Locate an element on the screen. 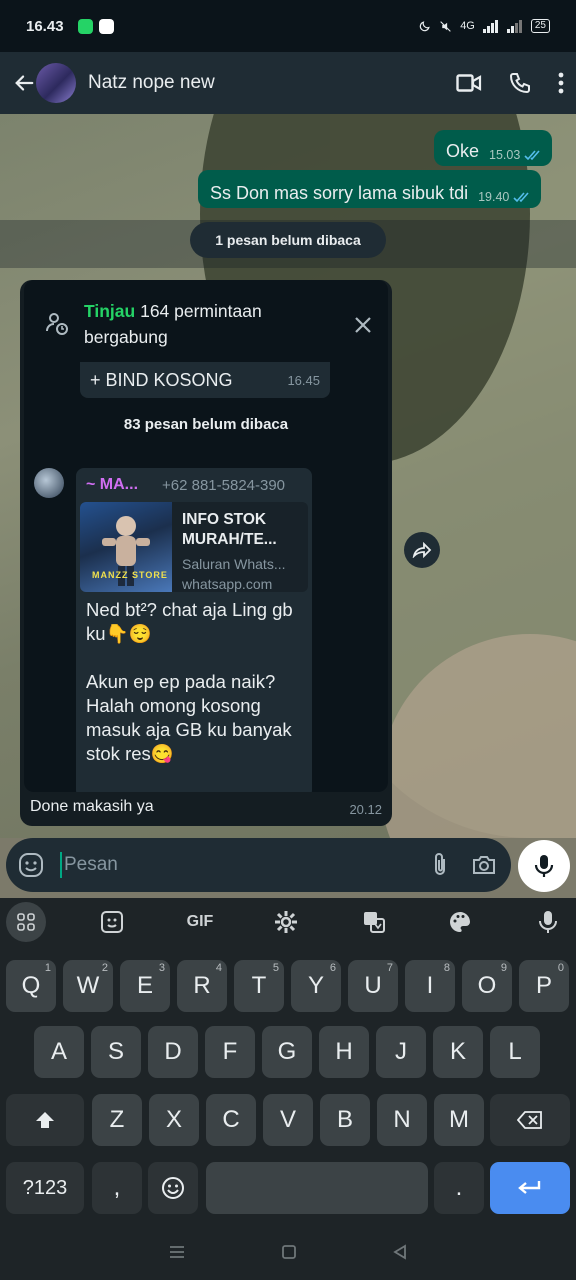  key-v: V is located at coordinates (288, 1120).